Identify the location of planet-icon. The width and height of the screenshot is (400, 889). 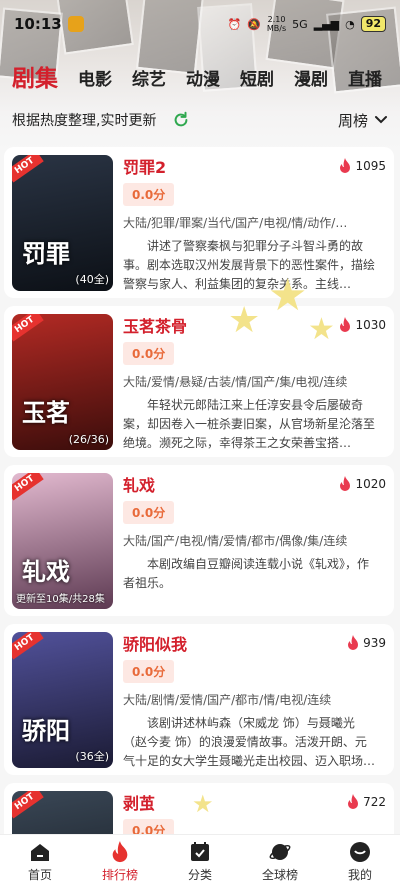
(280, 852).